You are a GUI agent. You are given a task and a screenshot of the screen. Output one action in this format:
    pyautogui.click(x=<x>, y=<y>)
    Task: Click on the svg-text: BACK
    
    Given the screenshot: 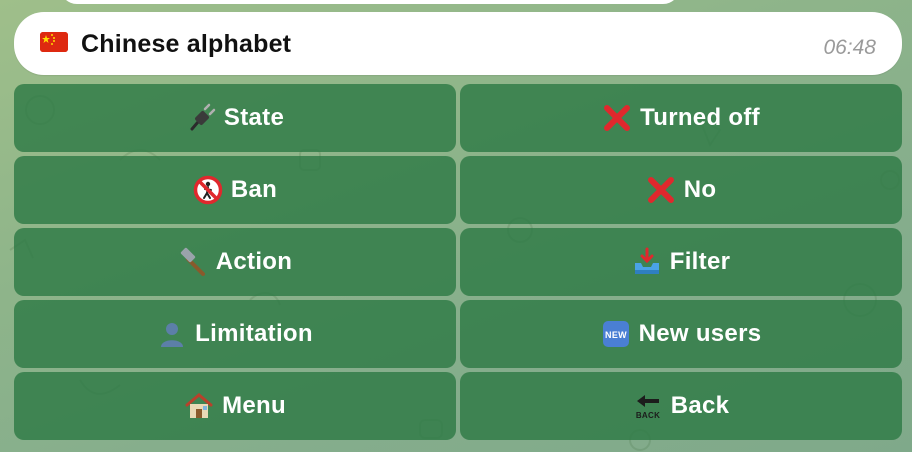 What is the action you would take?
    pyautogui.click(x=648, y=415)
    